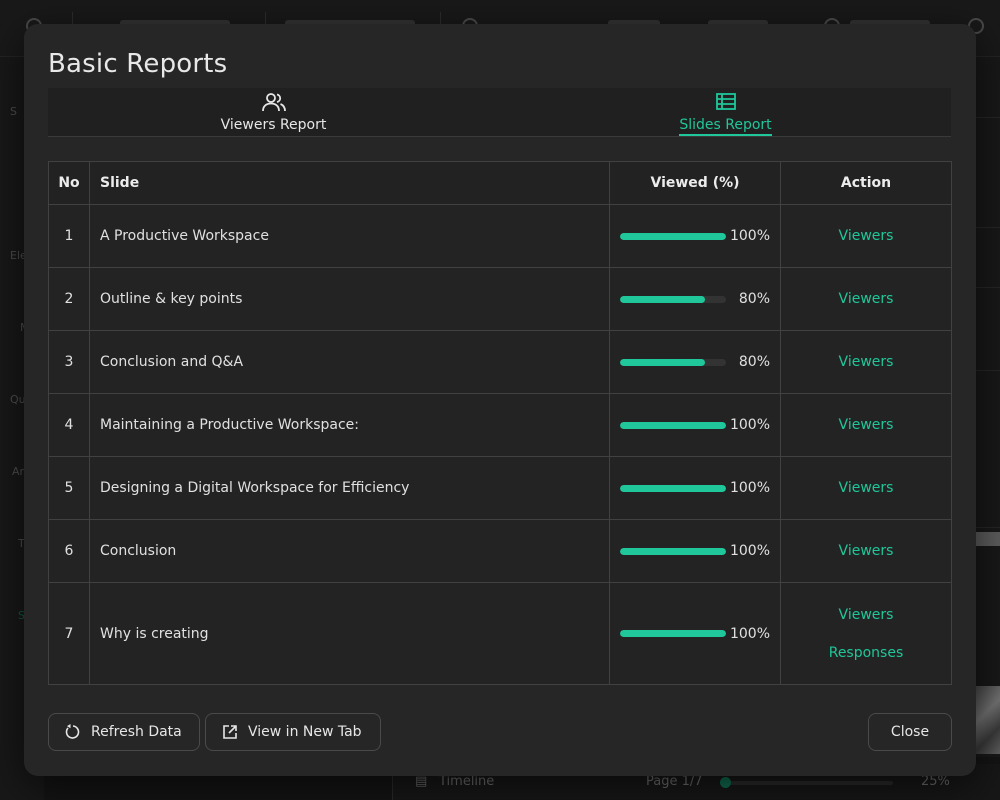 Image resolution: width=1000 pixels, height=800 pixels. I want to click on row-number: 7, so click(69, 633).